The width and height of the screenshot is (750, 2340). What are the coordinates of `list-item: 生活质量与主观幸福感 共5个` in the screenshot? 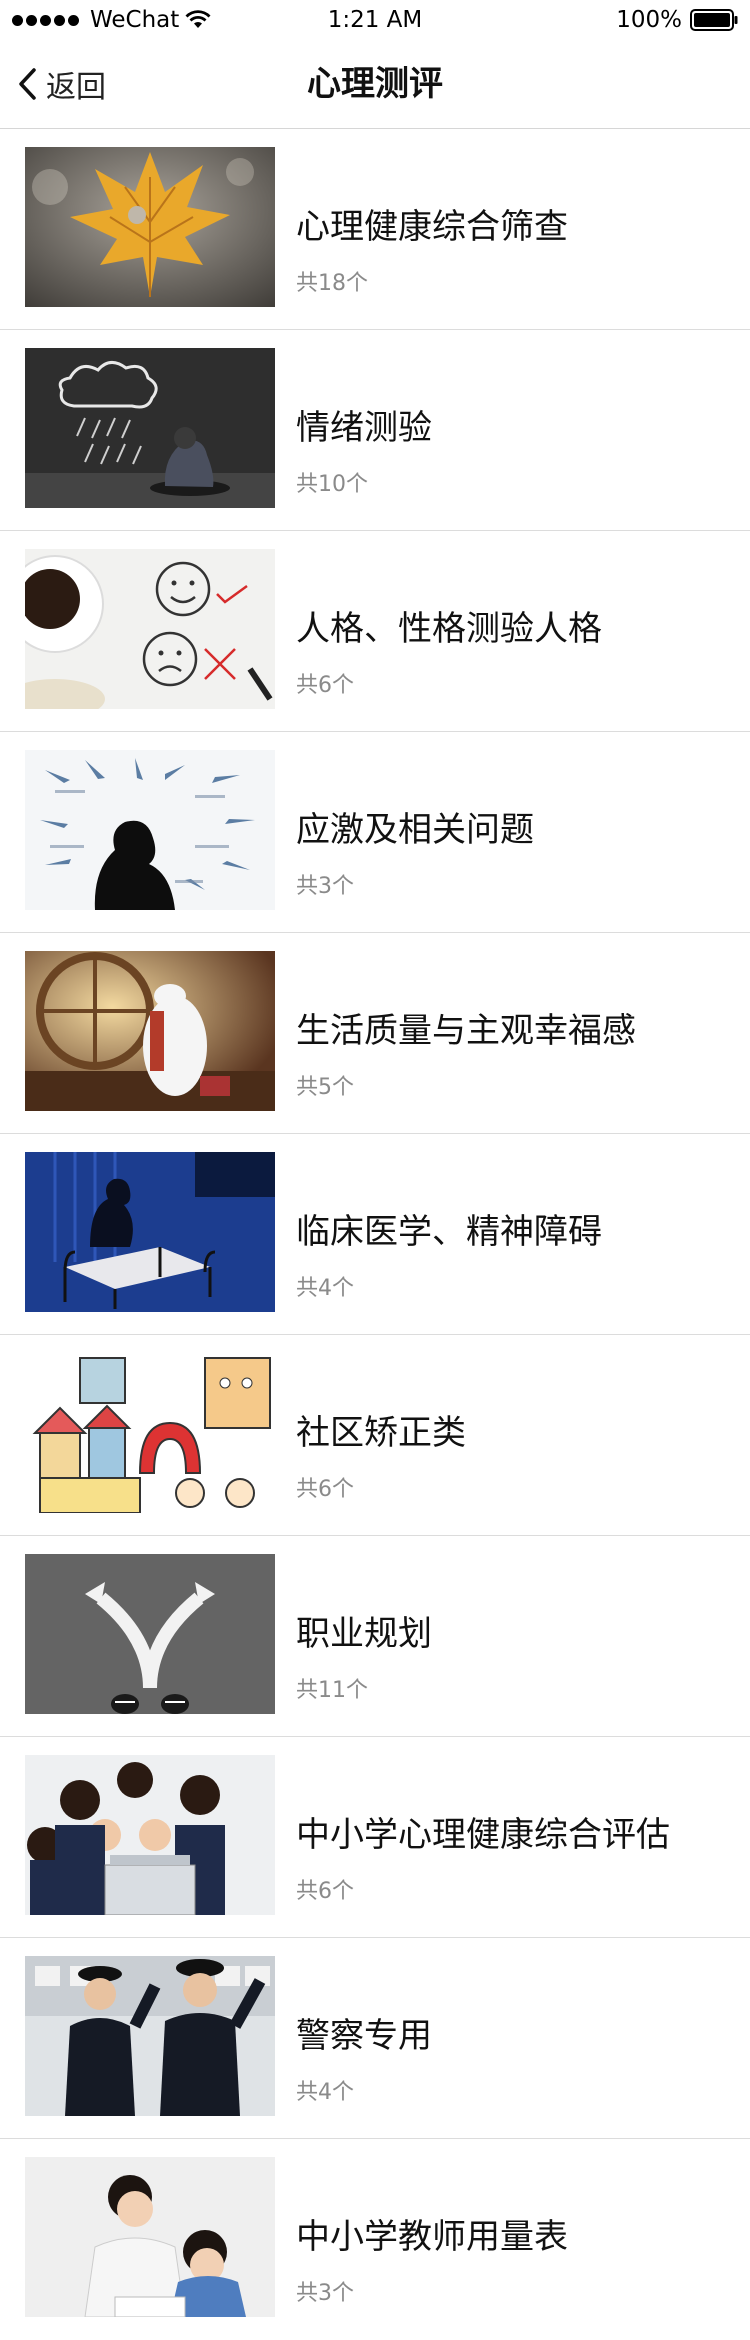 It's located at (375, 1033).